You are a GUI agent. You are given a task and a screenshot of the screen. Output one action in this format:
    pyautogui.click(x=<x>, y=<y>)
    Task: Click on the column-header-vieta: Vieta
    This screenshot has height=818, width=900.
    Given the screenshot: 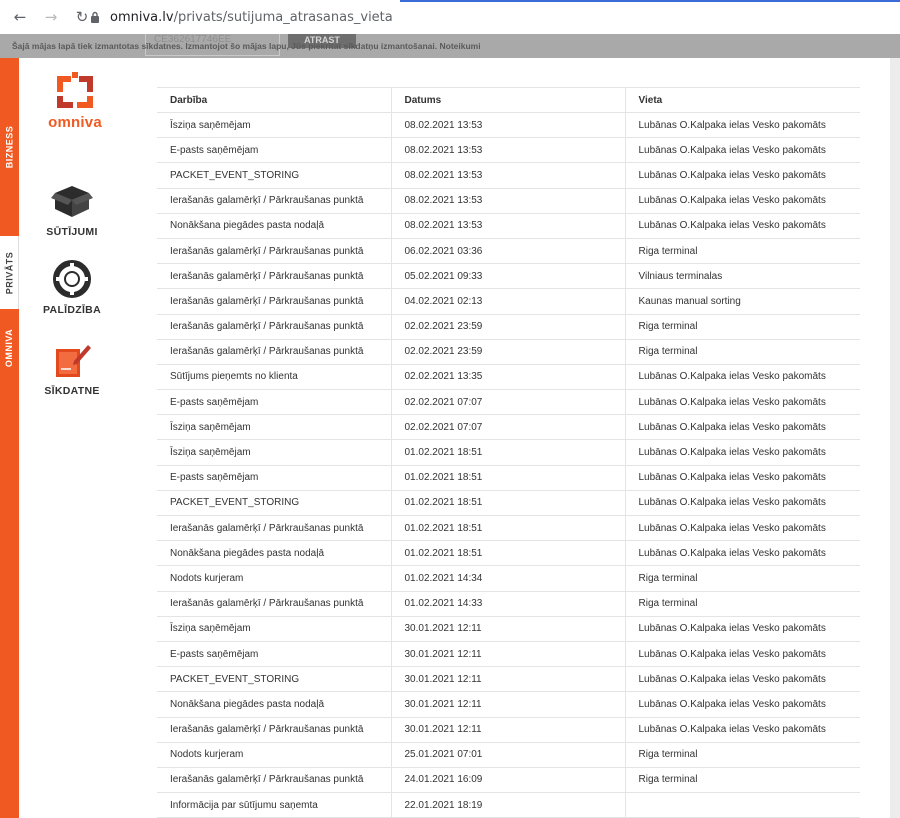 What is the action you would take?
    pyautogui.click(x=742, y=100)
    